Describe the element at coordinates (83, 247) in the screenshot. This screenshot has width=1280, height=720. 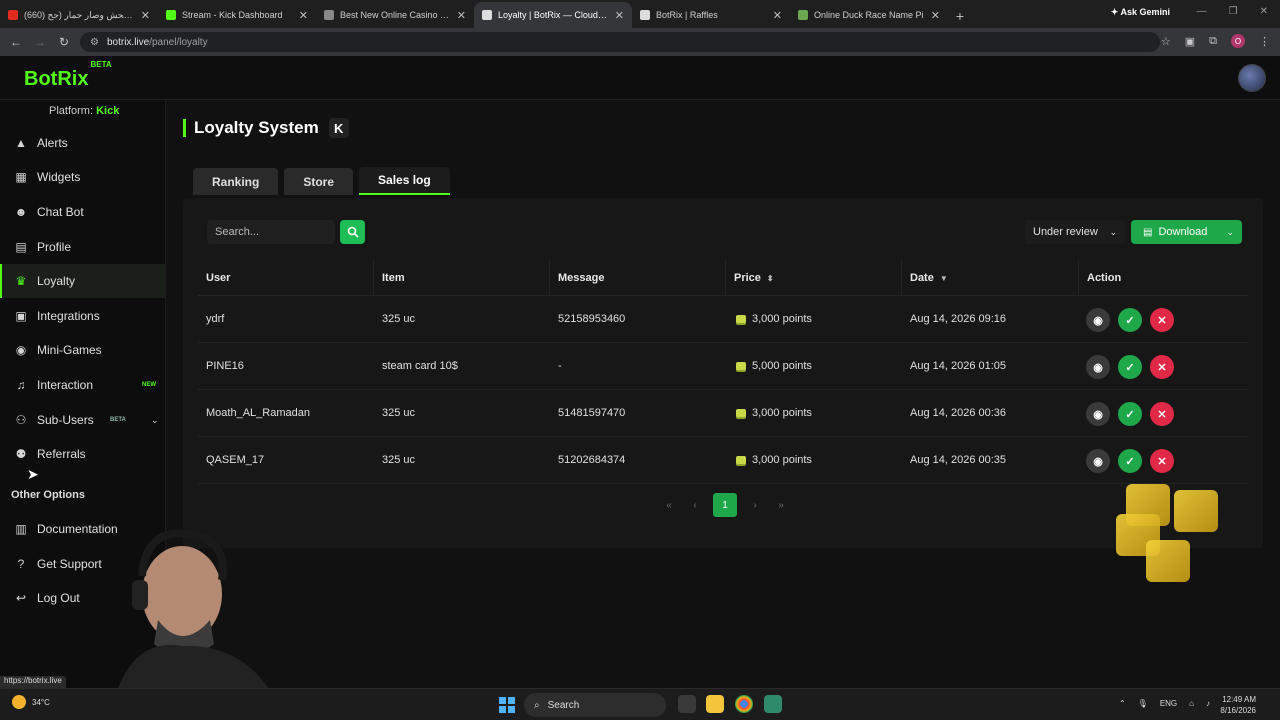
I see `sidebar-item-profile: ▤ Profile` at that location.